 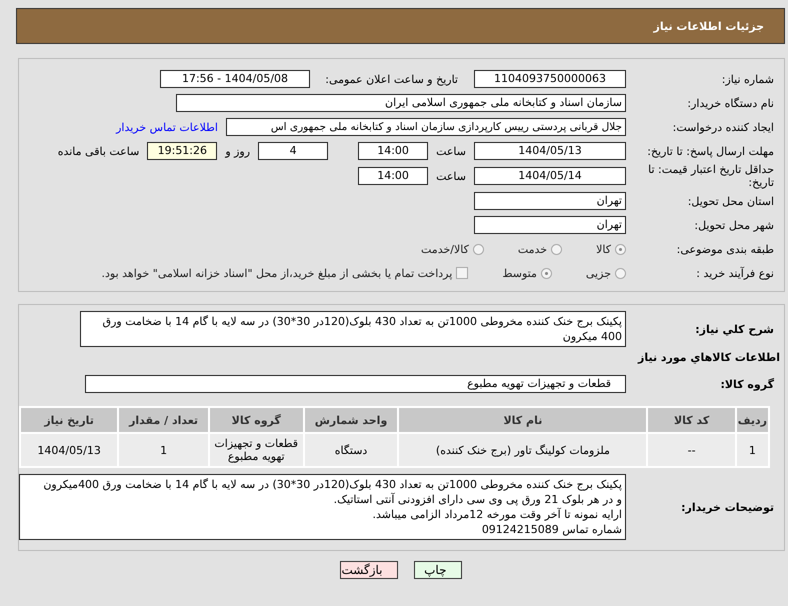 I want to click on note-line: ارایه نمونه تا آخر وقت مورخه 12مرداد الزامی میباشد., so click(x=496, y=514).